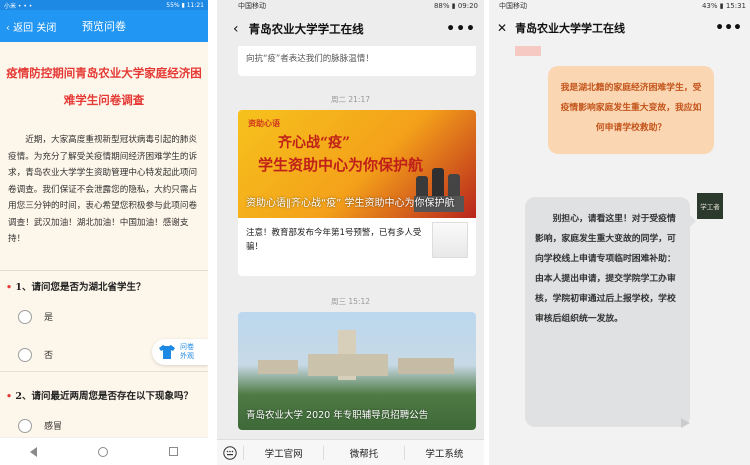 This screenshot has width=750, height=465. I want to click on timestamp: 周三 15:12, so click(350, 301).